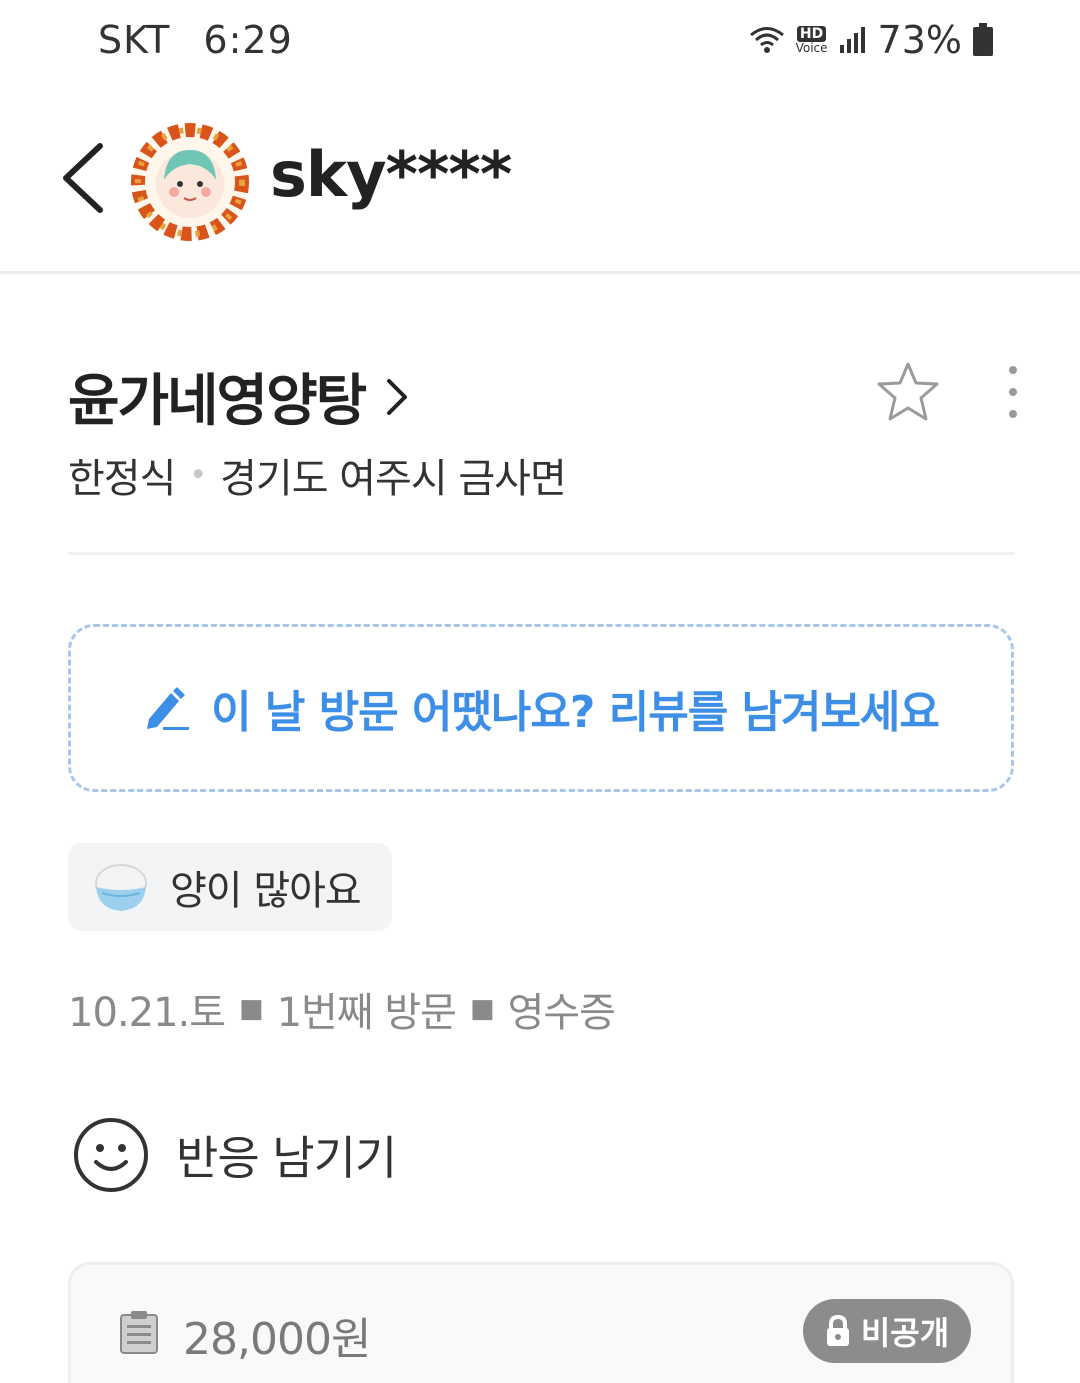 This screenshot has width=1080, height=1383. Describe the element at coordinates (905, 1333) in the screenshot. I see `visibility-label: 비공개` at that location.